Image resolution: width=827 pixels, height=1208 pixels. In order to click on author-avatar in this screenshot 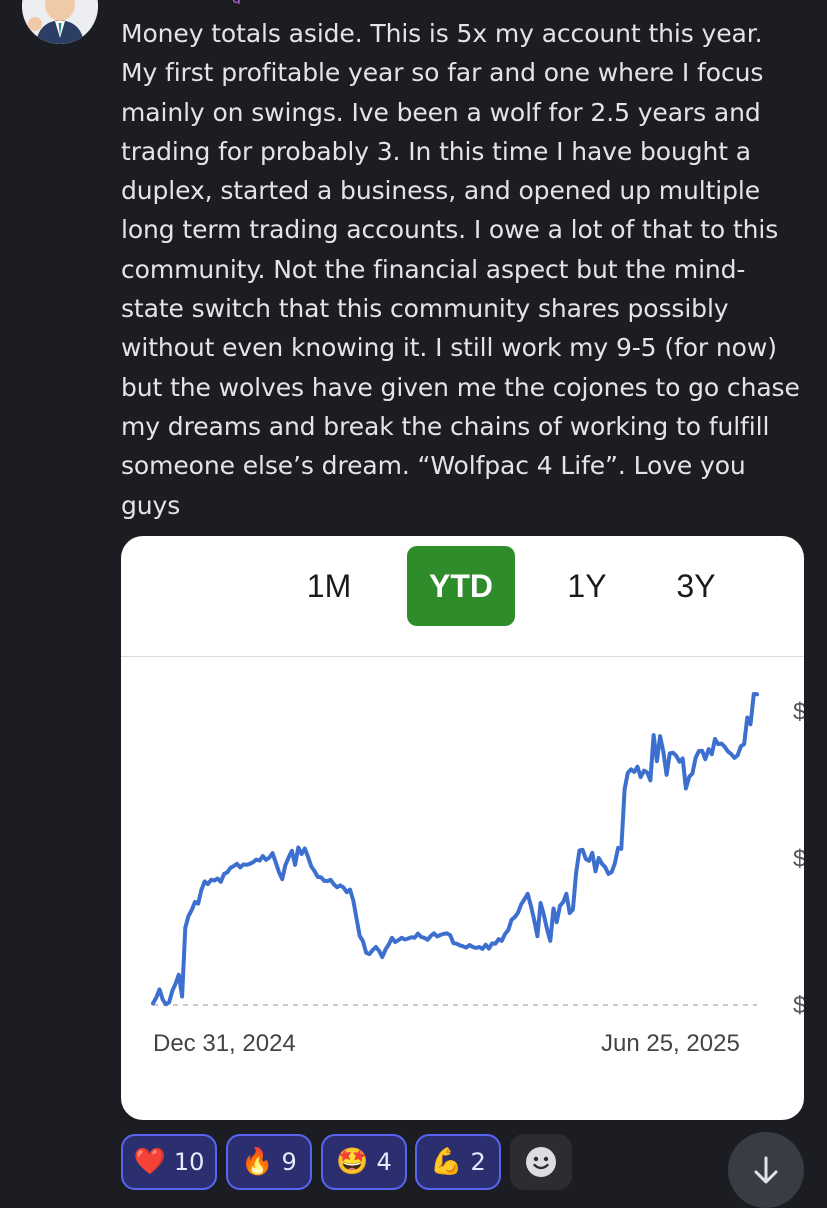, I will do `click(60, 22)`.